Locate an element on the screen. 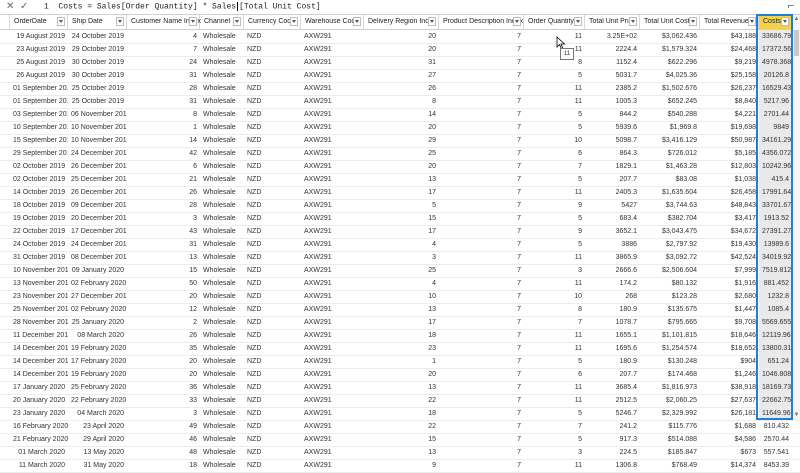  table-cell-od: 16 February 2020 is located at coordinates (39, 426).